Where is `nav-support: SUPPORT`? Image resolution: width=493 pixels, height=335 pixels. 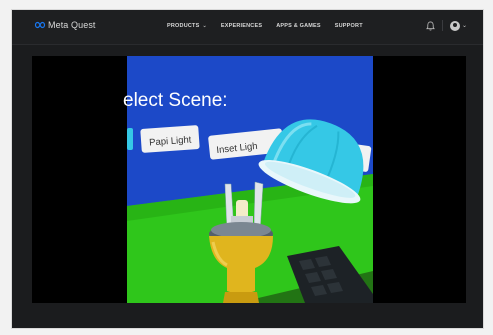
nav-support: SUPPORT is located at coordinates (349, 26).